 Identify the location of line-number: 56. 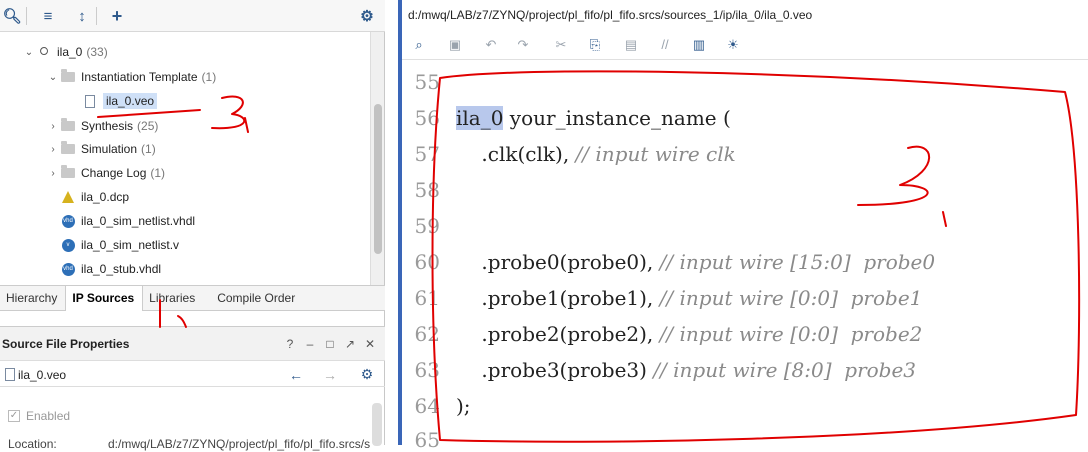
(427, 118).